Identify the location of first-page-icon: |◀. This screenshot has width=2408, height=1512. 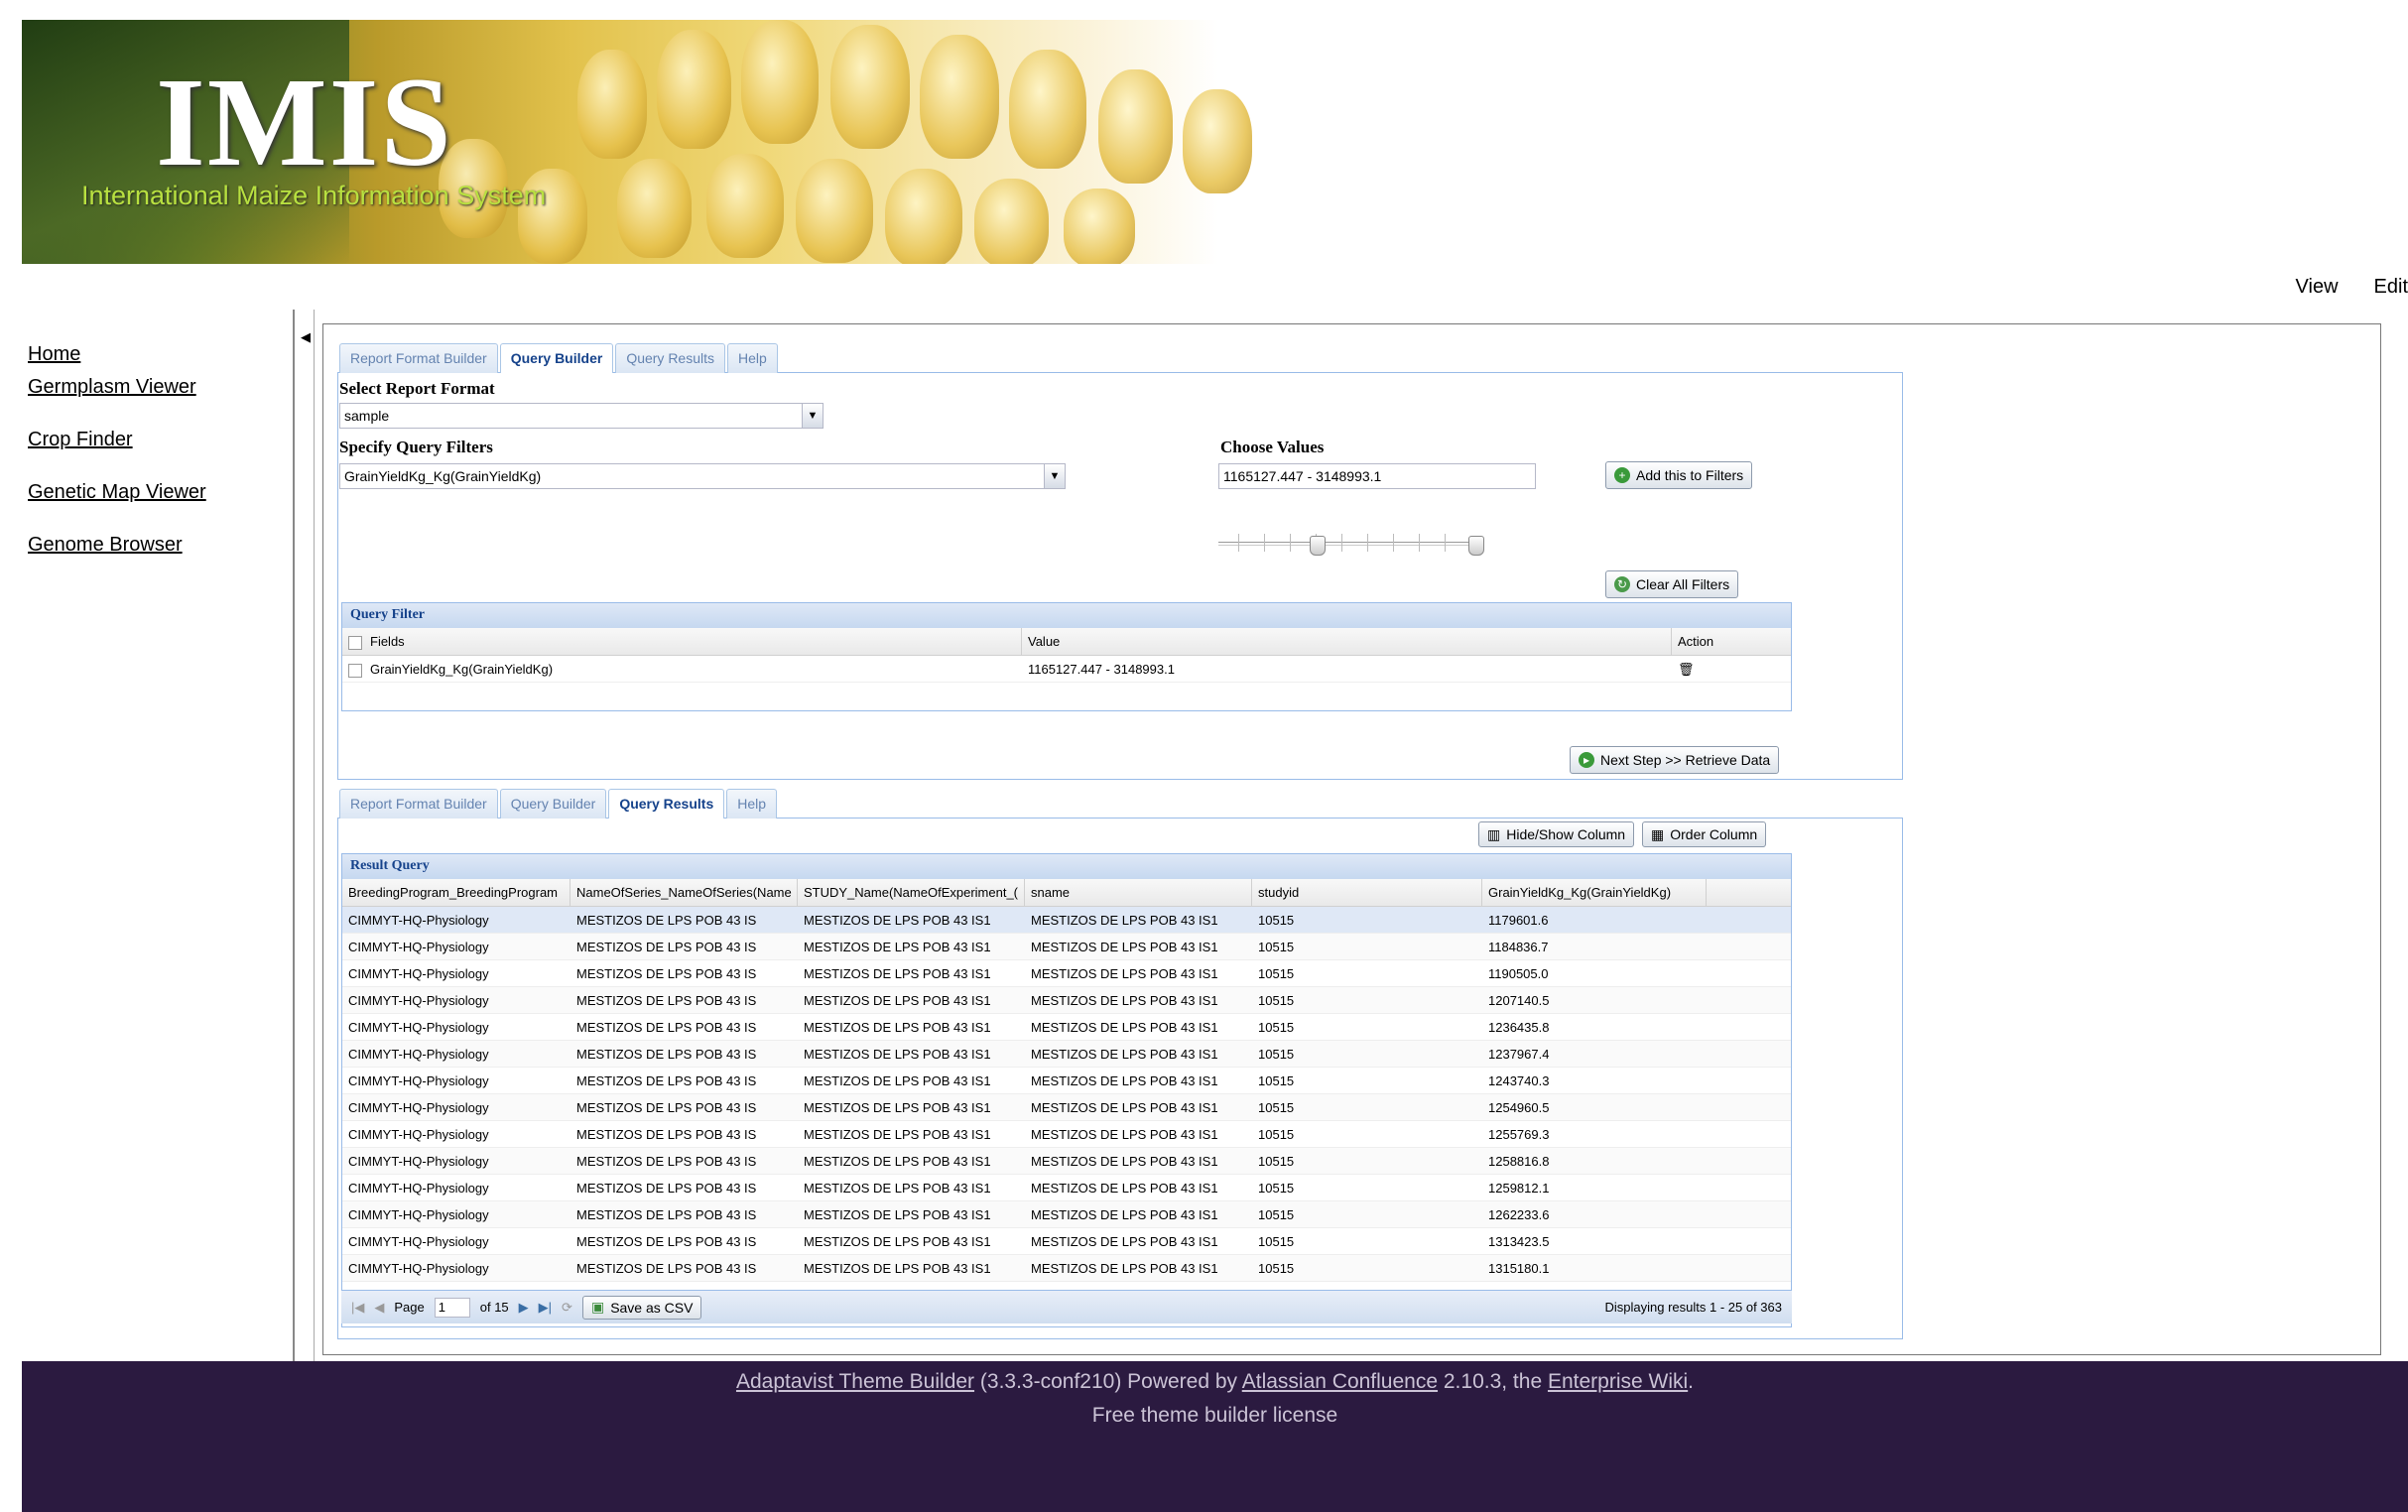
(357, 1308).